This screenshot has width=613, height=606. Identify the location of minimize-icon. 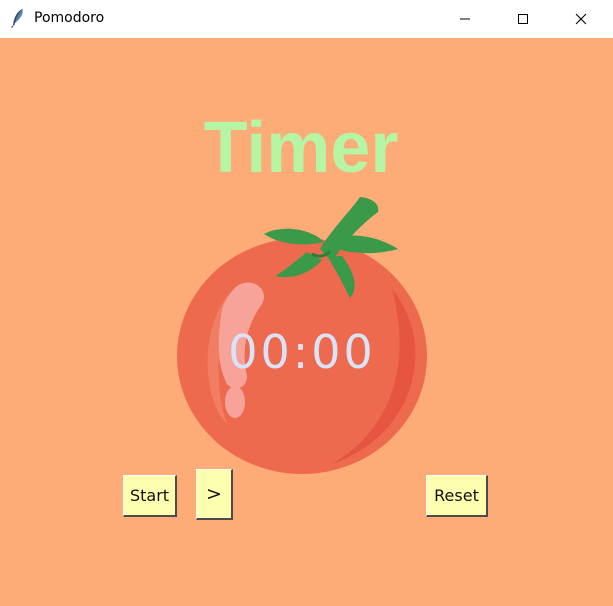
(465, 19).